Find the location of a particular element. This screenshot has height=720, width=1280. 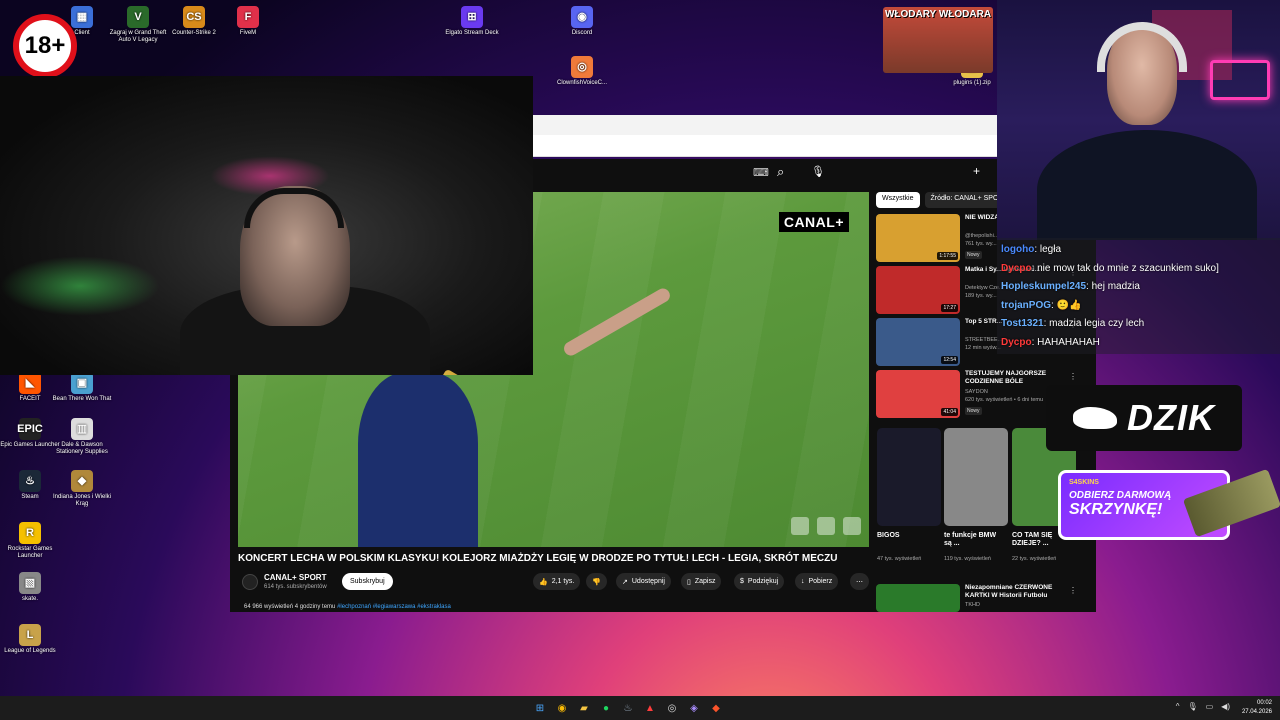

thumb-down-icon: 👎 is located at coordinates (596, 582).